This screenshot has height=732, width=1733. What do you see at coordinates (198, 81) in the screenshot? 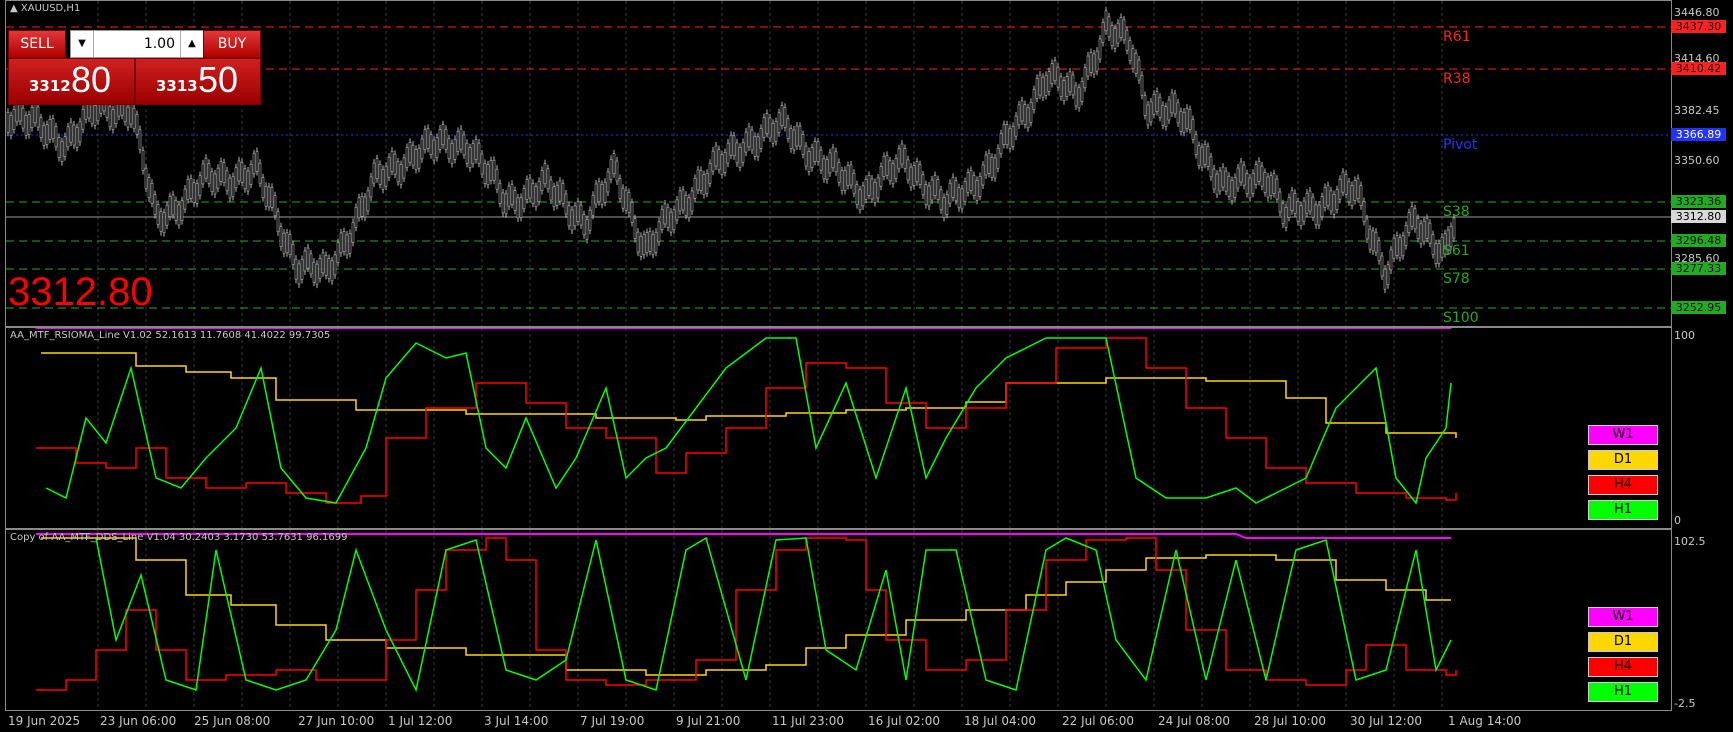
I see `ask-quote-button: 3313 50` at bounding box center [198, 81].